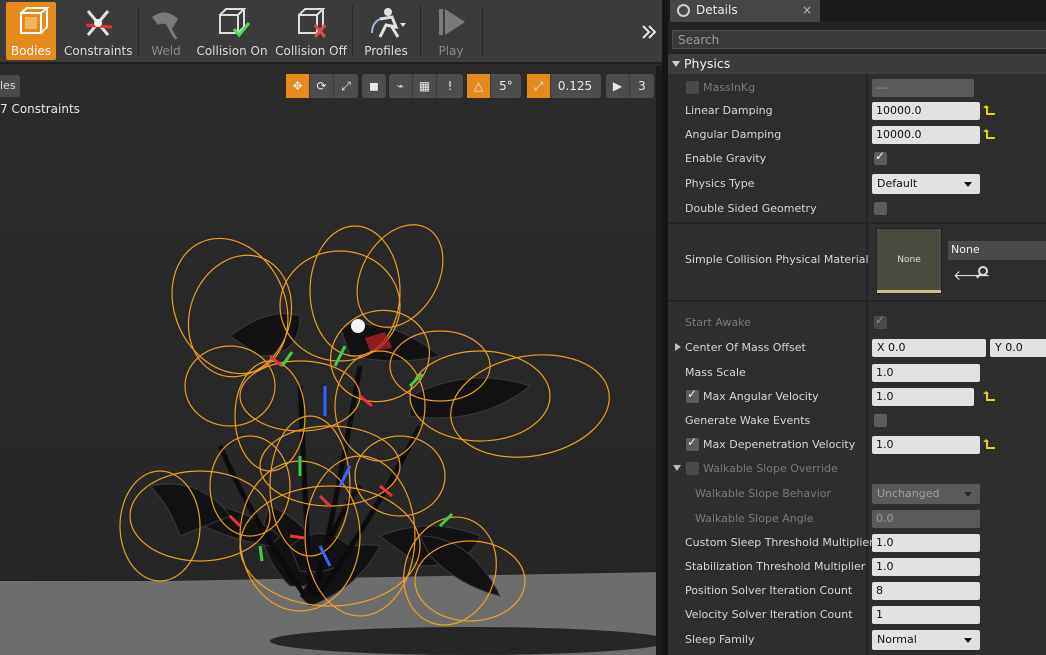  I want to click on viewport-tab-label: les, so click(8, 85).